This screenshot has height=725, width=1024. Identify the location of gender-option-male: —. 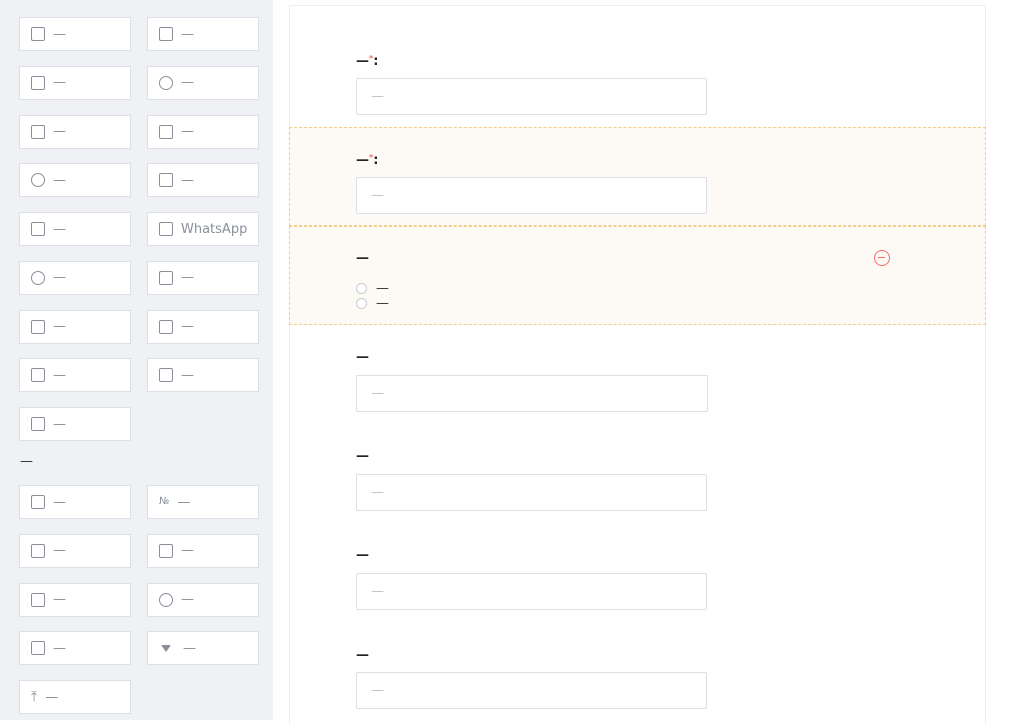
(372, 288).